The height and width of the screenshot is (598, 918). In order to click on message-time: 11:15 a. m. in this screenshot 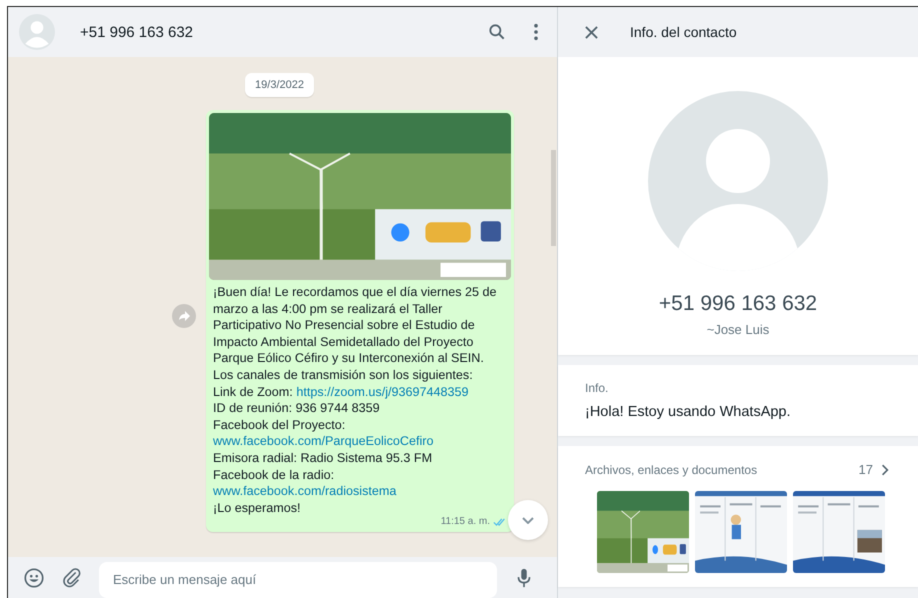, I will do `click(465, 522)`.